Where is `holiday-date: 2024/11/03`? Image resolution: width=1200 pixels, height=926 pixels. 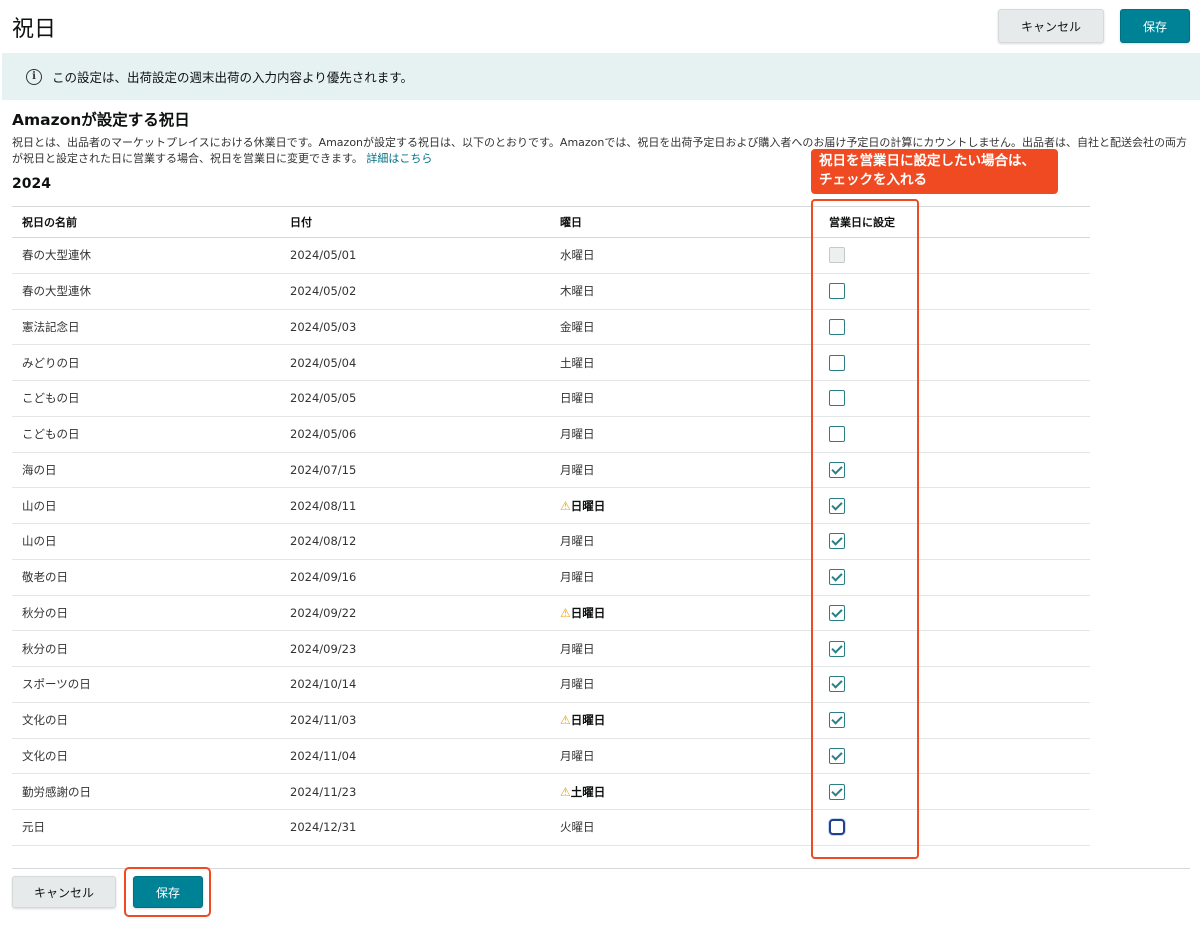 holiday-date: 2024/11/03 is located at coordinates (415, 720).